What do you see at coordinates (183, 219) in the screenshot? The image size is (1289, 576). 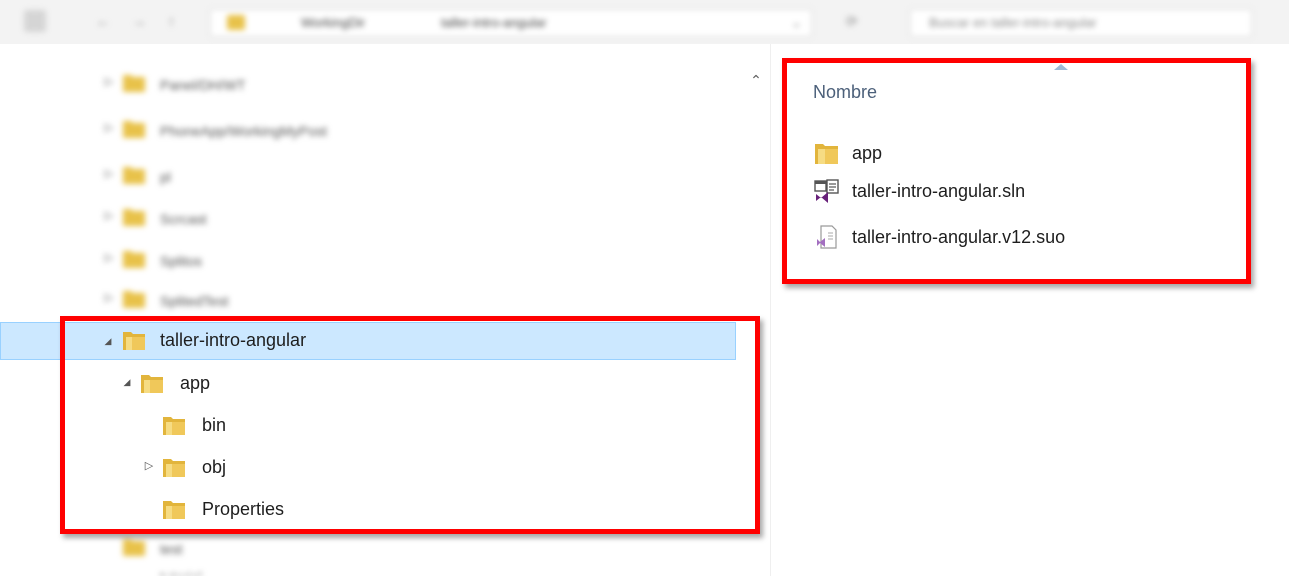 I see `tree-item-label: Scrcast` at bounding box center [183, 219].